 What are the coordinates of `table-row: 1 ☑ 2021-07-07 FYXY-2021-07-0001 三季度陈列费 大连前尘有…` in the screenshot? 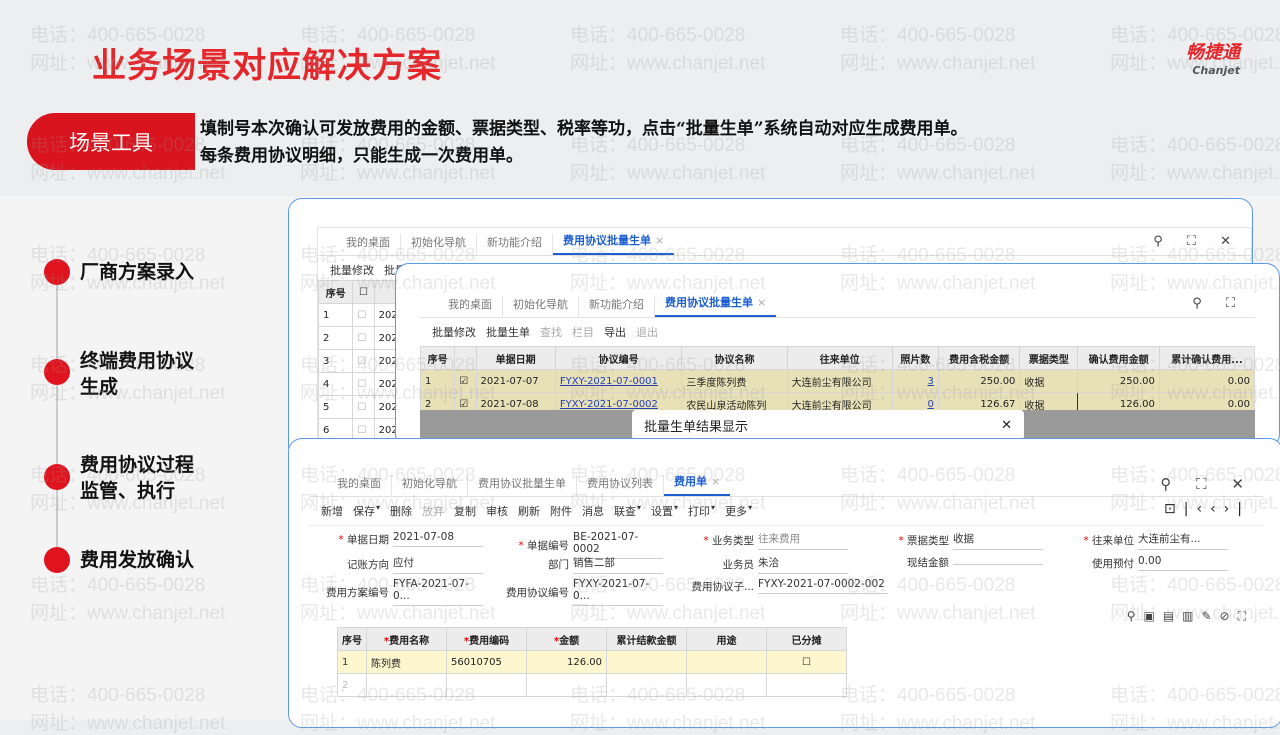 It's located at (837, 381).